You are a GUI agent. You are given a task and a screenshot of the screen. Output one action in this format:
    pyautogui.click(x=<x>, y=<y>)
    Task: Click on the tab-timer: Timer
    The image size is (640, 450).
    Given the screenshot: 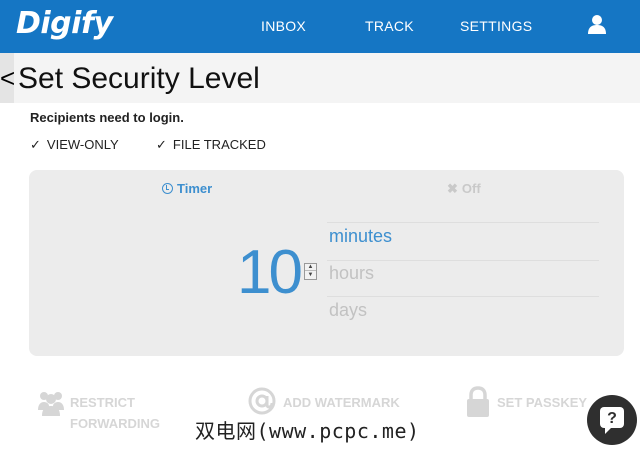 What is the action you would take?
    pyautogui.click(x=187, y=188)
    